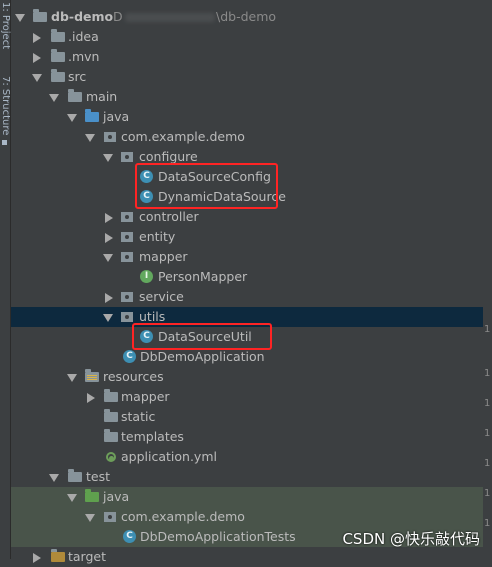 This screenshot has height=567, width=492. What do you see at coordinates (5, 25) in the screenshot?
I see `project-tool-tab: 1: Project` at bounding box center [5, 25].